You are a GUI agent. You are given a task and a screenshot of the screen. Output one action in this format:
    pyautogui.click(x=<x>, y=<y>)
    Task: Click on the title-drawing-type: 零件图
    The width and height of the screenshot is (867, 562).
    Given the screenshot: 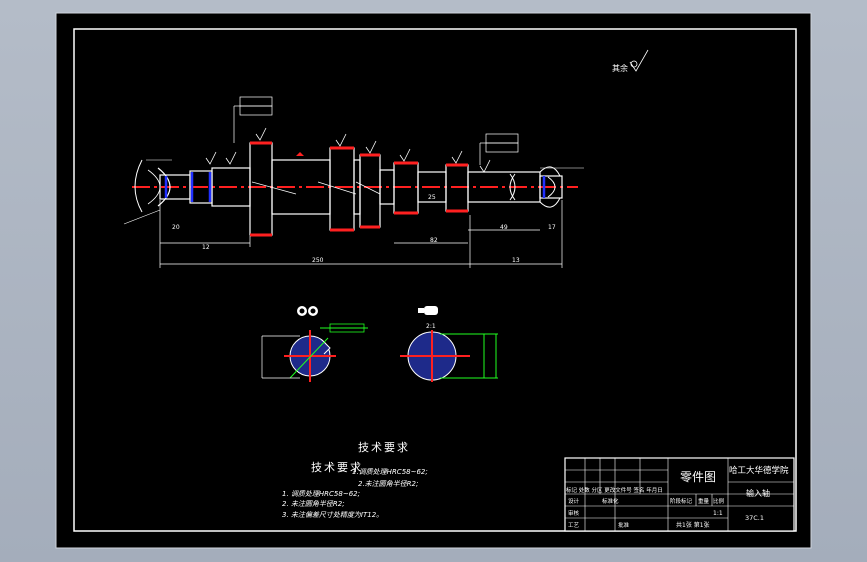 What is the action you would take?
    pyautogui.click(x=698, y=477)
    